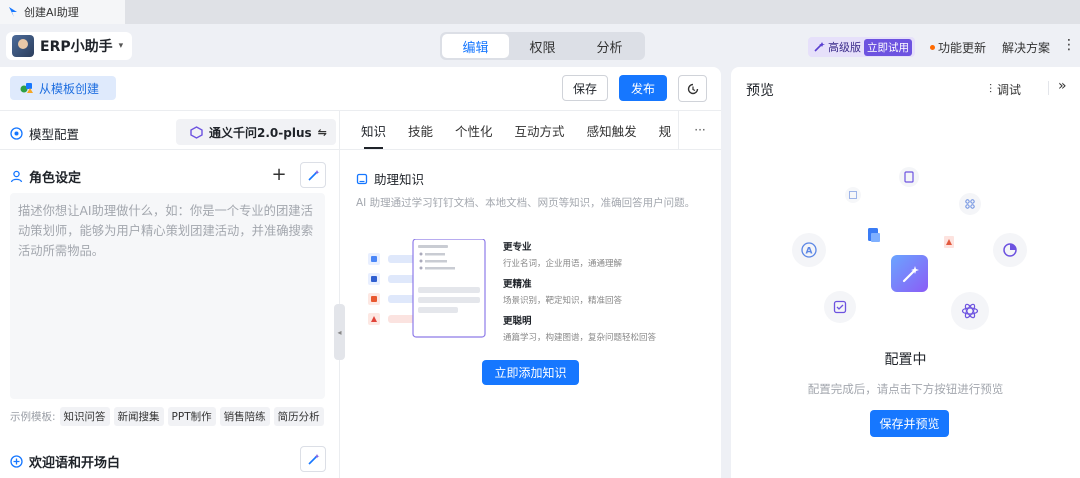 This screenshot has height=478, width=1080. What do you see at coordinates (665, 130) in the screenshot?
I see `tab-rules: 规` at bounding box center [665, 130].